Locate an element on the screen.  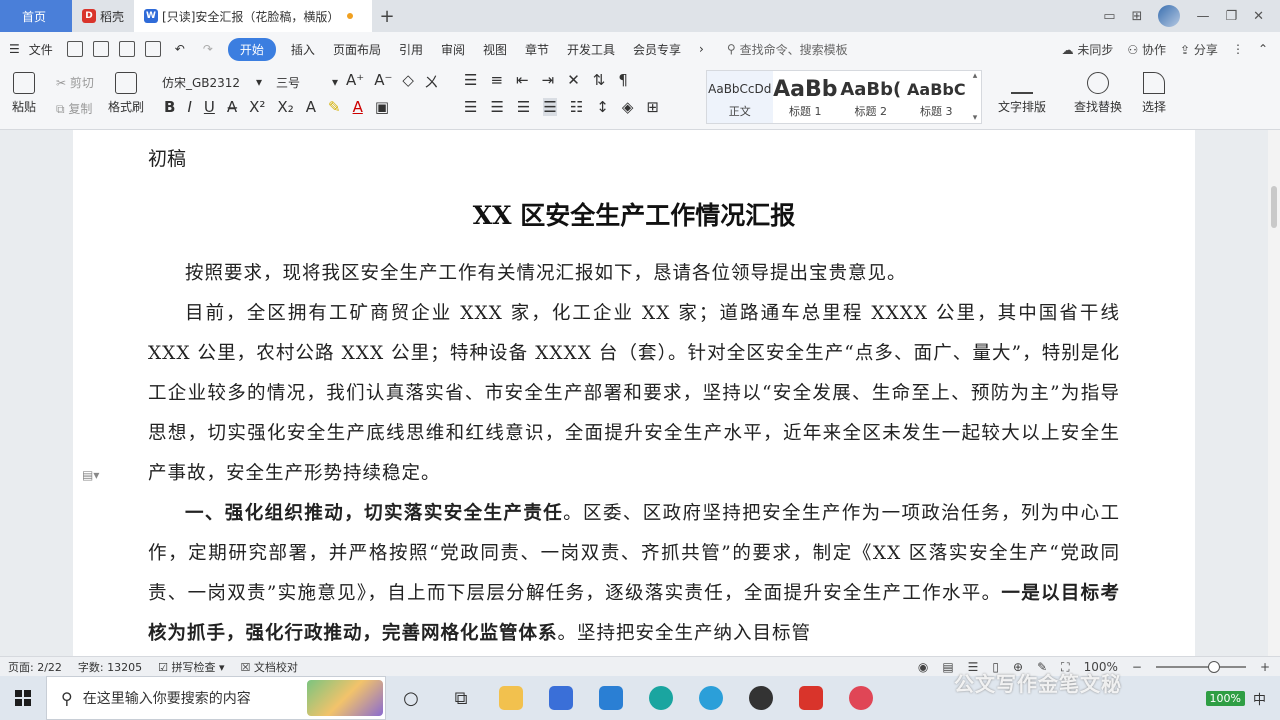
menu-more-icon: › is located at coordinates (701, 49).